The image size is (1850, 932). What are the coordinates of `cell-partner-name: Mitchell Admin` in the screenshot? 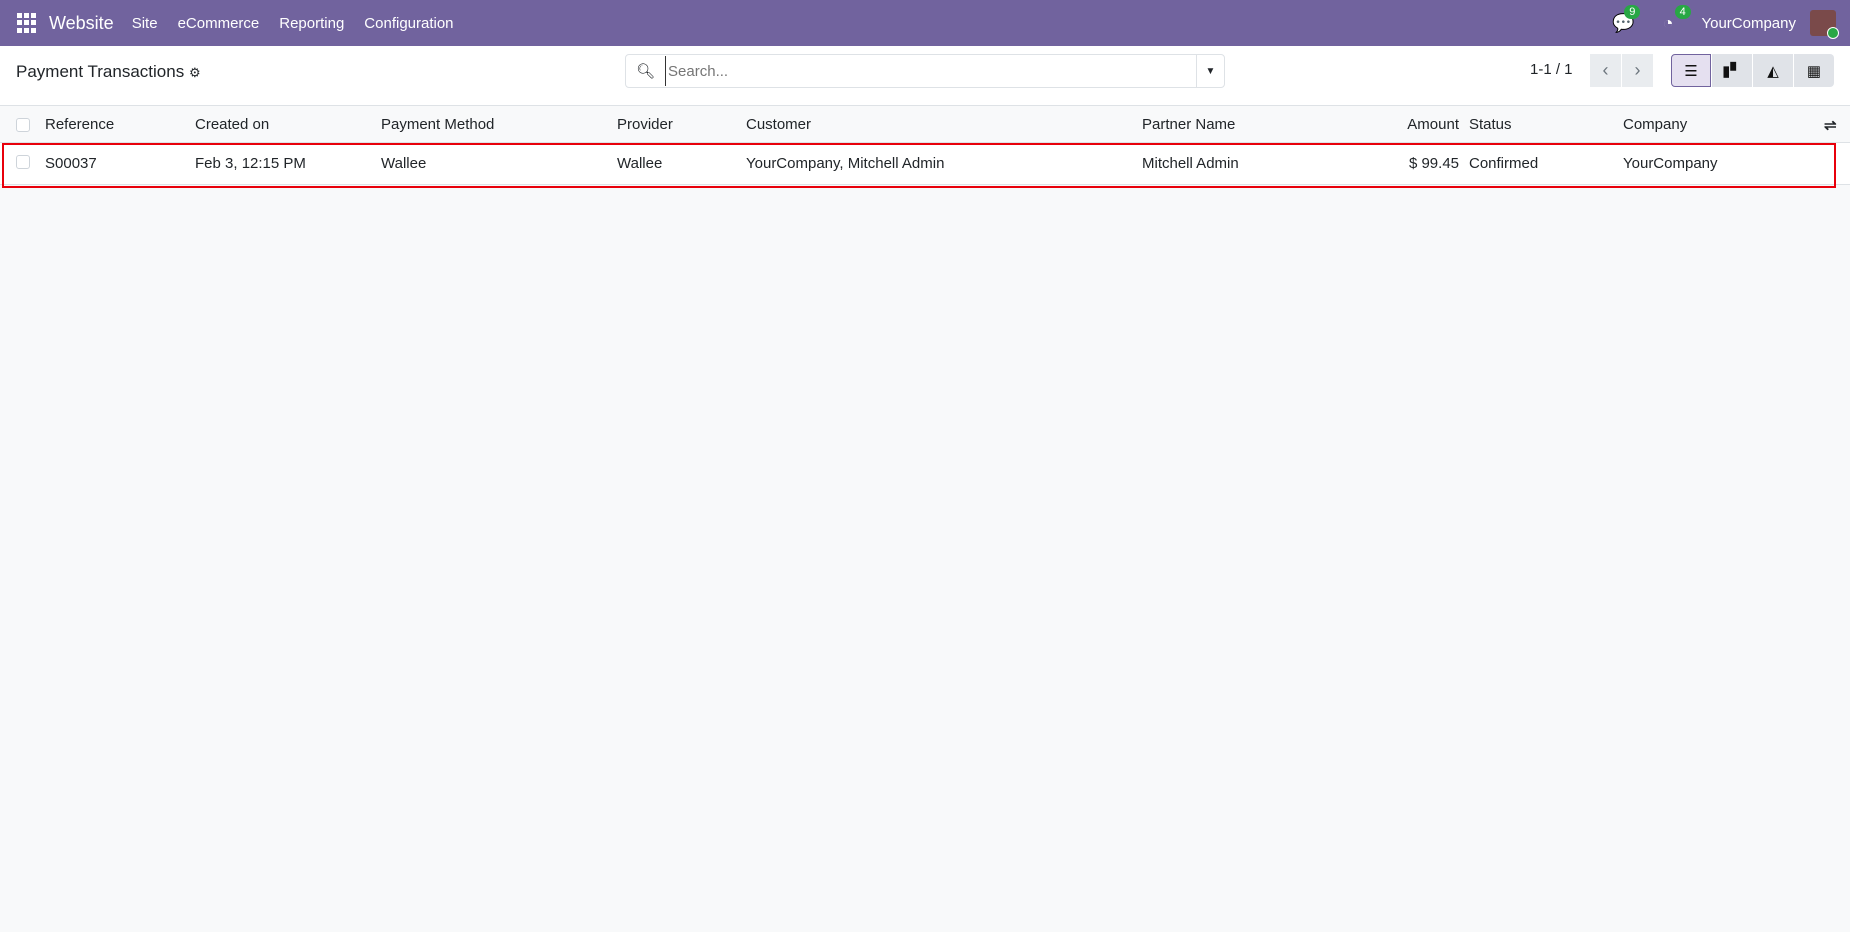 It's located at (1190, 163).